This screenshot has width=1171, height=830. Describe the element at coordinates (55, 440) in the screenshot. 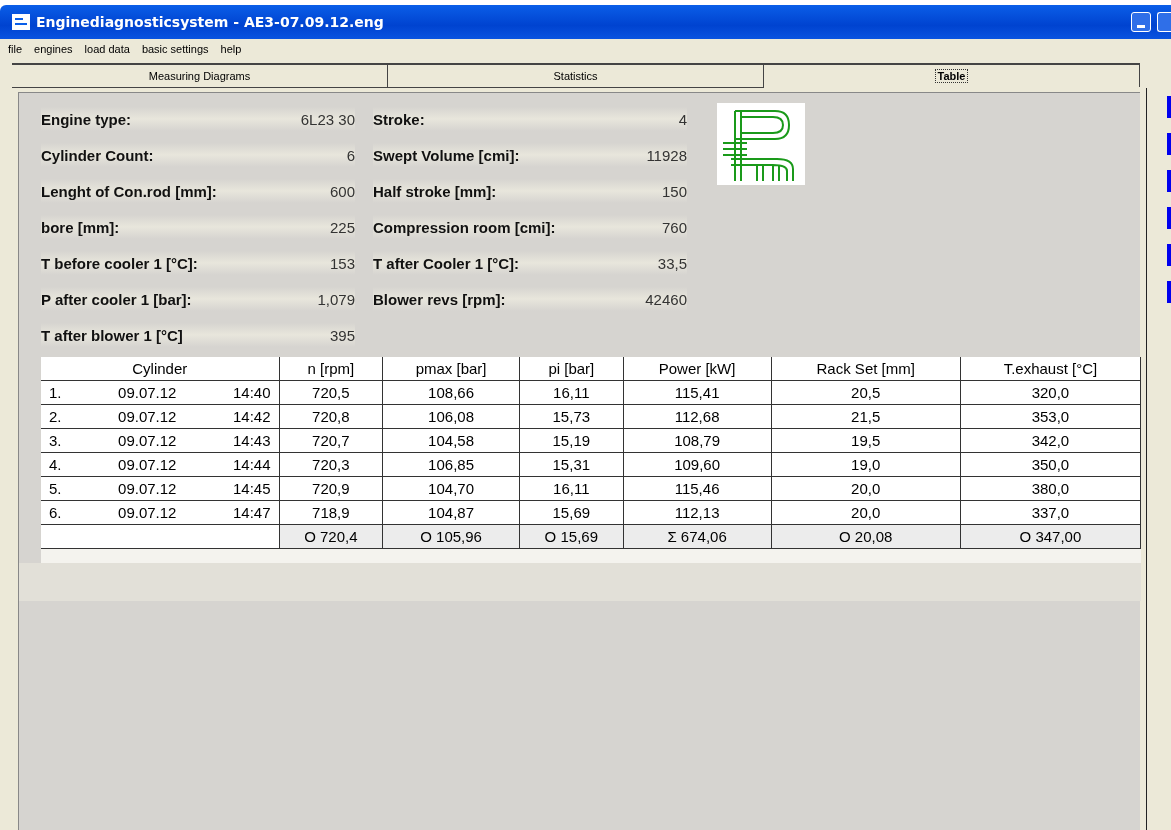

I see `row-number: 3.` at that location.